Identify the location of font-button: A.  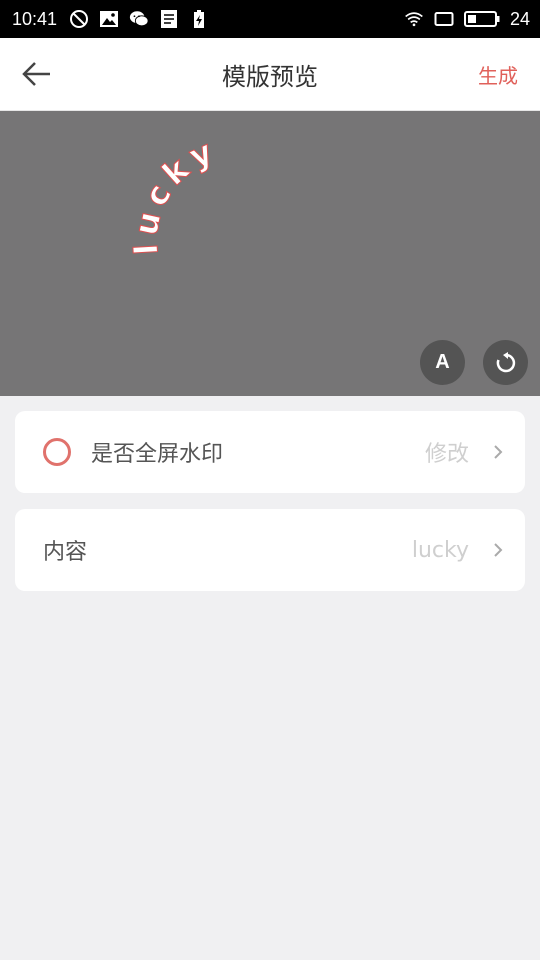
(442, 362).